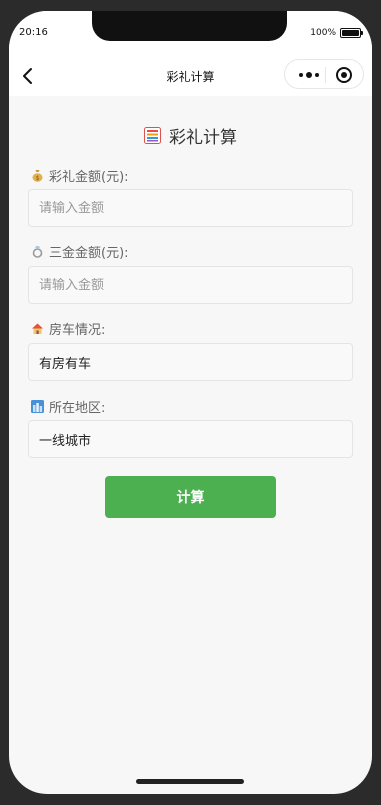 This screenshot has width=381, height=805. I want to click on region-select: 一线城市, so click(190, 439).